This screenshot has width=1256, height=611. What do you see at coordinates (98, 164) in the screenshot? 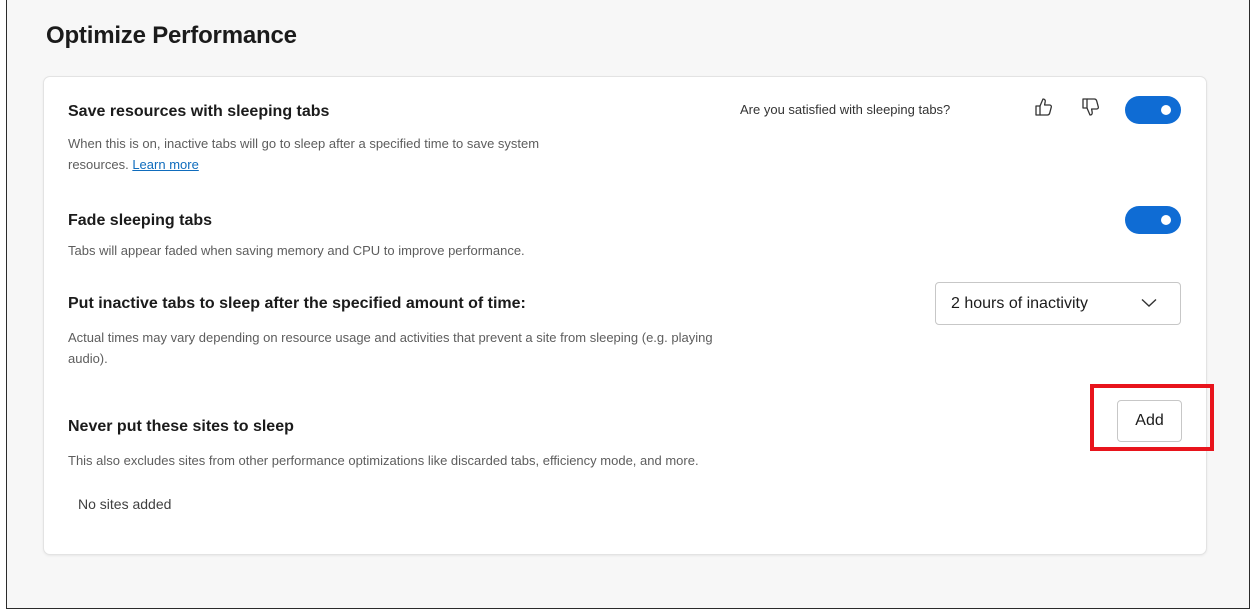
I see `sleeping-tabs-description-line2: resources.` at bounding box center [98, 164].